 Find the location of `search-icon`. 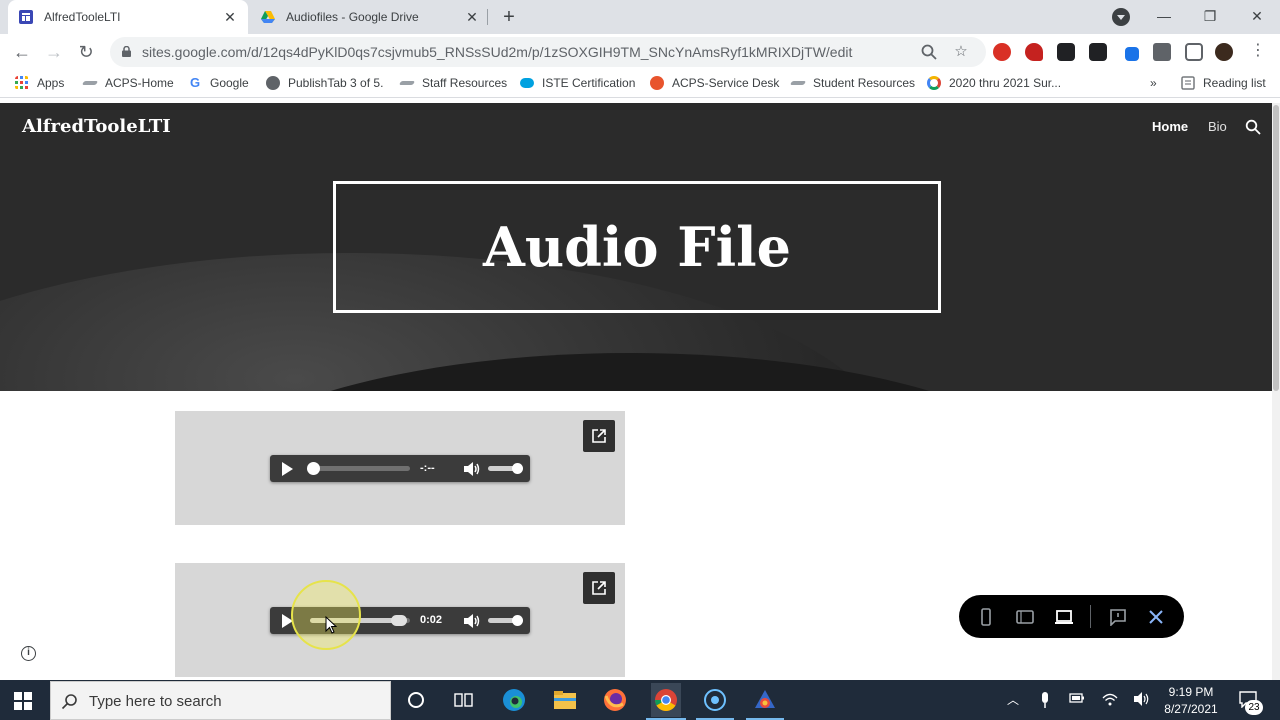

search-icon is located at coordinates (1253, 127).